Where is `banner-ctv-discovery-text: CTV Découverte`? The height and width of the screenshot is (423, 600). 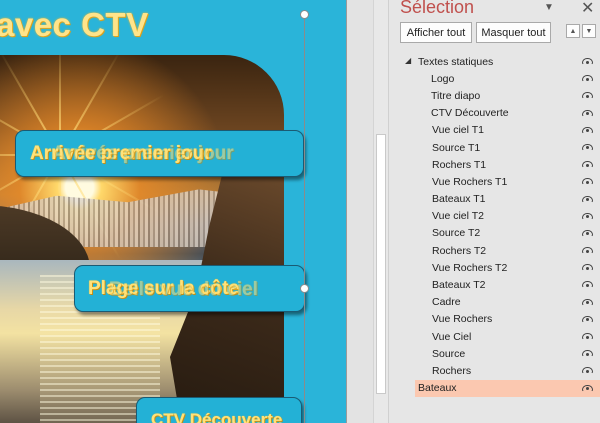 banner-ctv-discovery-text: CTV Découverte is located at coordinates (217, 416).